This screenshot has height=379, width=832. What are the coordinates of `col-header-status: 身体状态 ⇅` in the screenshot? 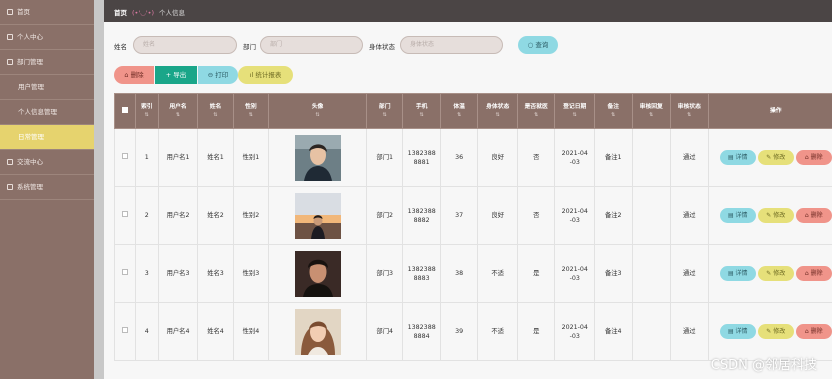 It's located at (497, 111).